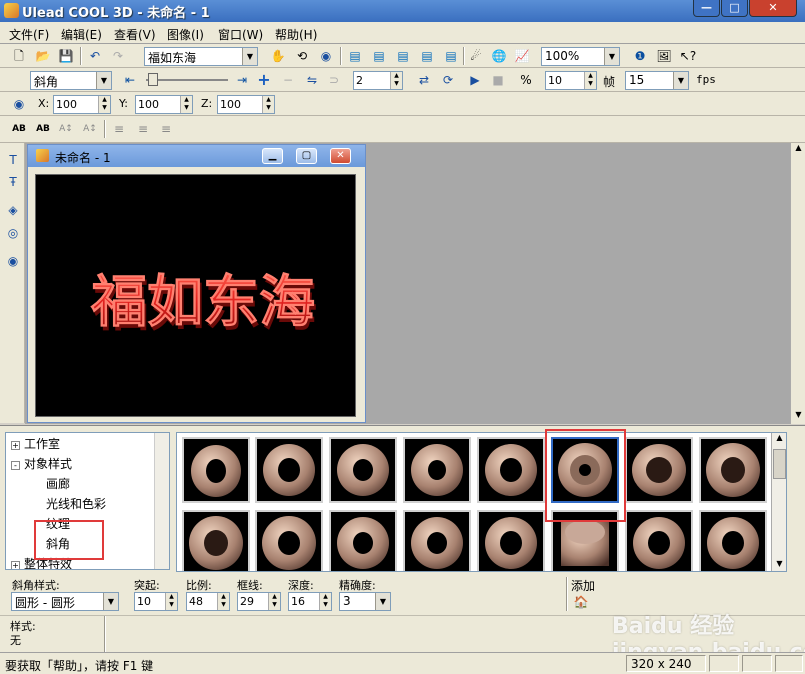 The width and height of the screenshot is (805, 674). I want to click on close-button: ✕, so click(773, 8).